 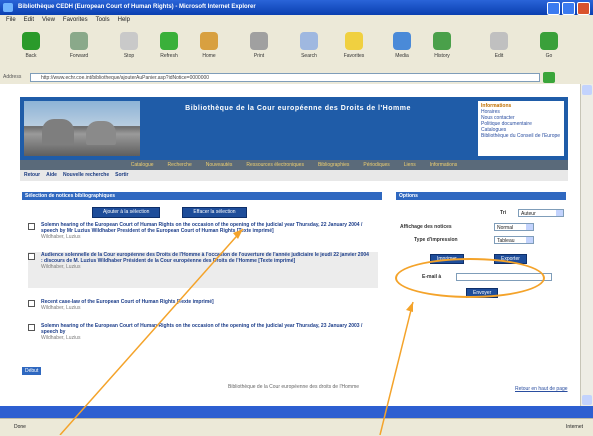 I want to click on toolbar-button-label: Forward, so click(x=79, y=56).